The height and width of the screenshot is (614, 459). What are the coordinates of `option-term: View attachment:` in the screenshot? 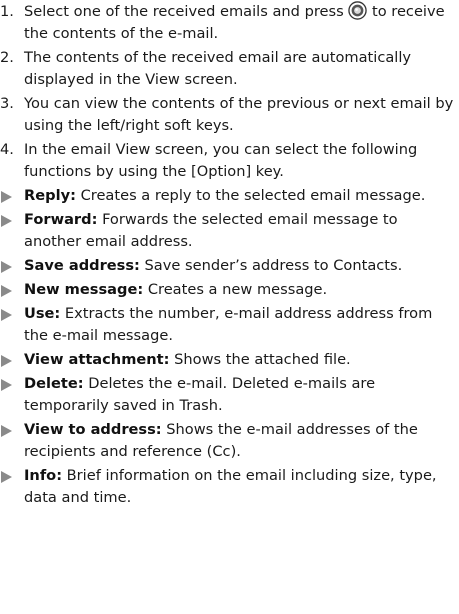 It's located at (97, 359).